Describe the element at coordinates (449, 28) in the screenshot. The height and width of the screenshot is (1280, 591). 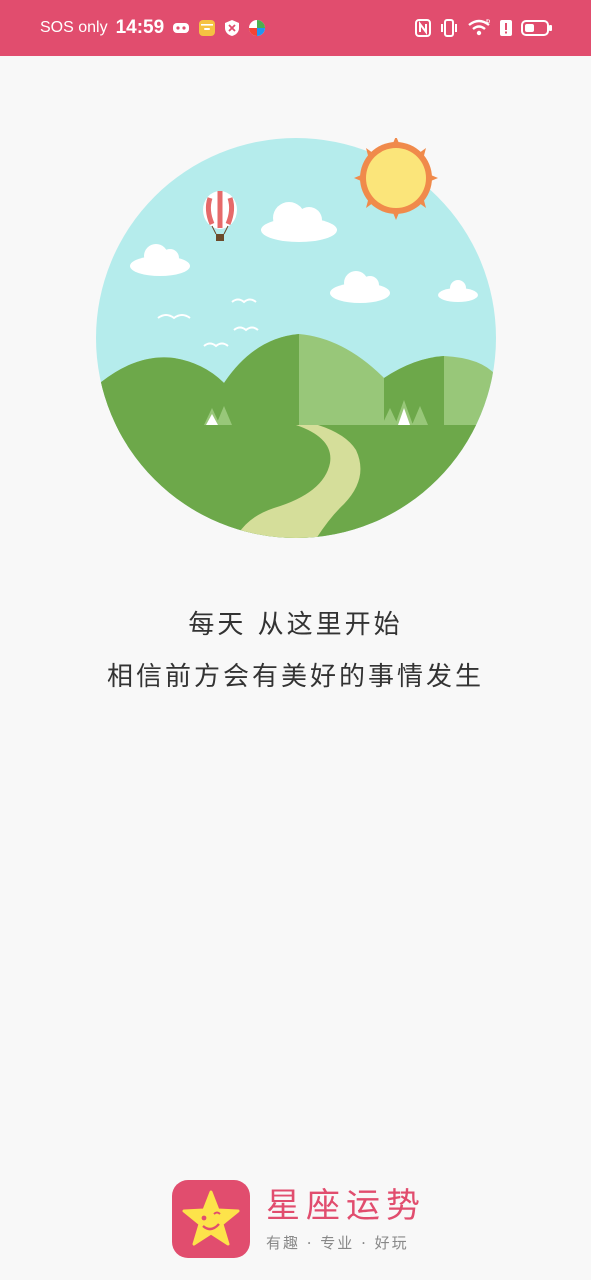
I see `vibrate-icon` at that location.